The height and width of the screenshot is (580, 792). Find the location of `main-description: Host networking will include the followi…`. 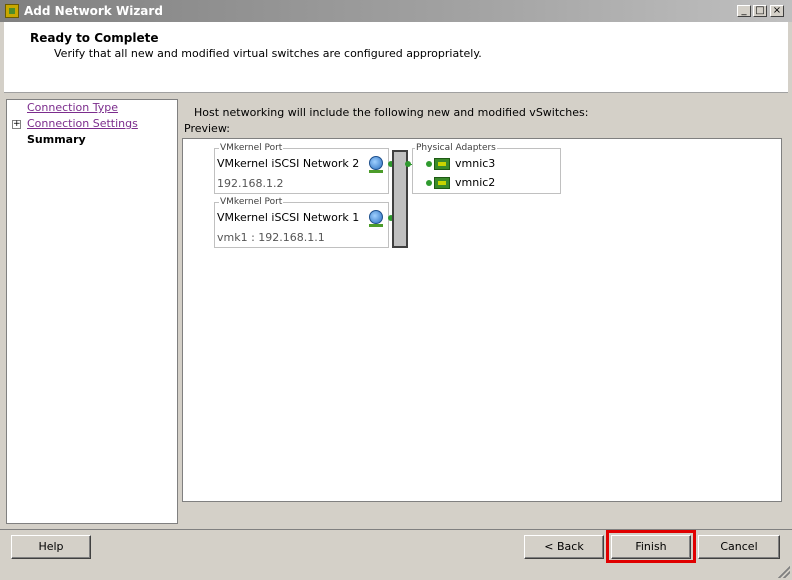

main-description: Host networking will include the followi… is located at coordinates (391, 112).